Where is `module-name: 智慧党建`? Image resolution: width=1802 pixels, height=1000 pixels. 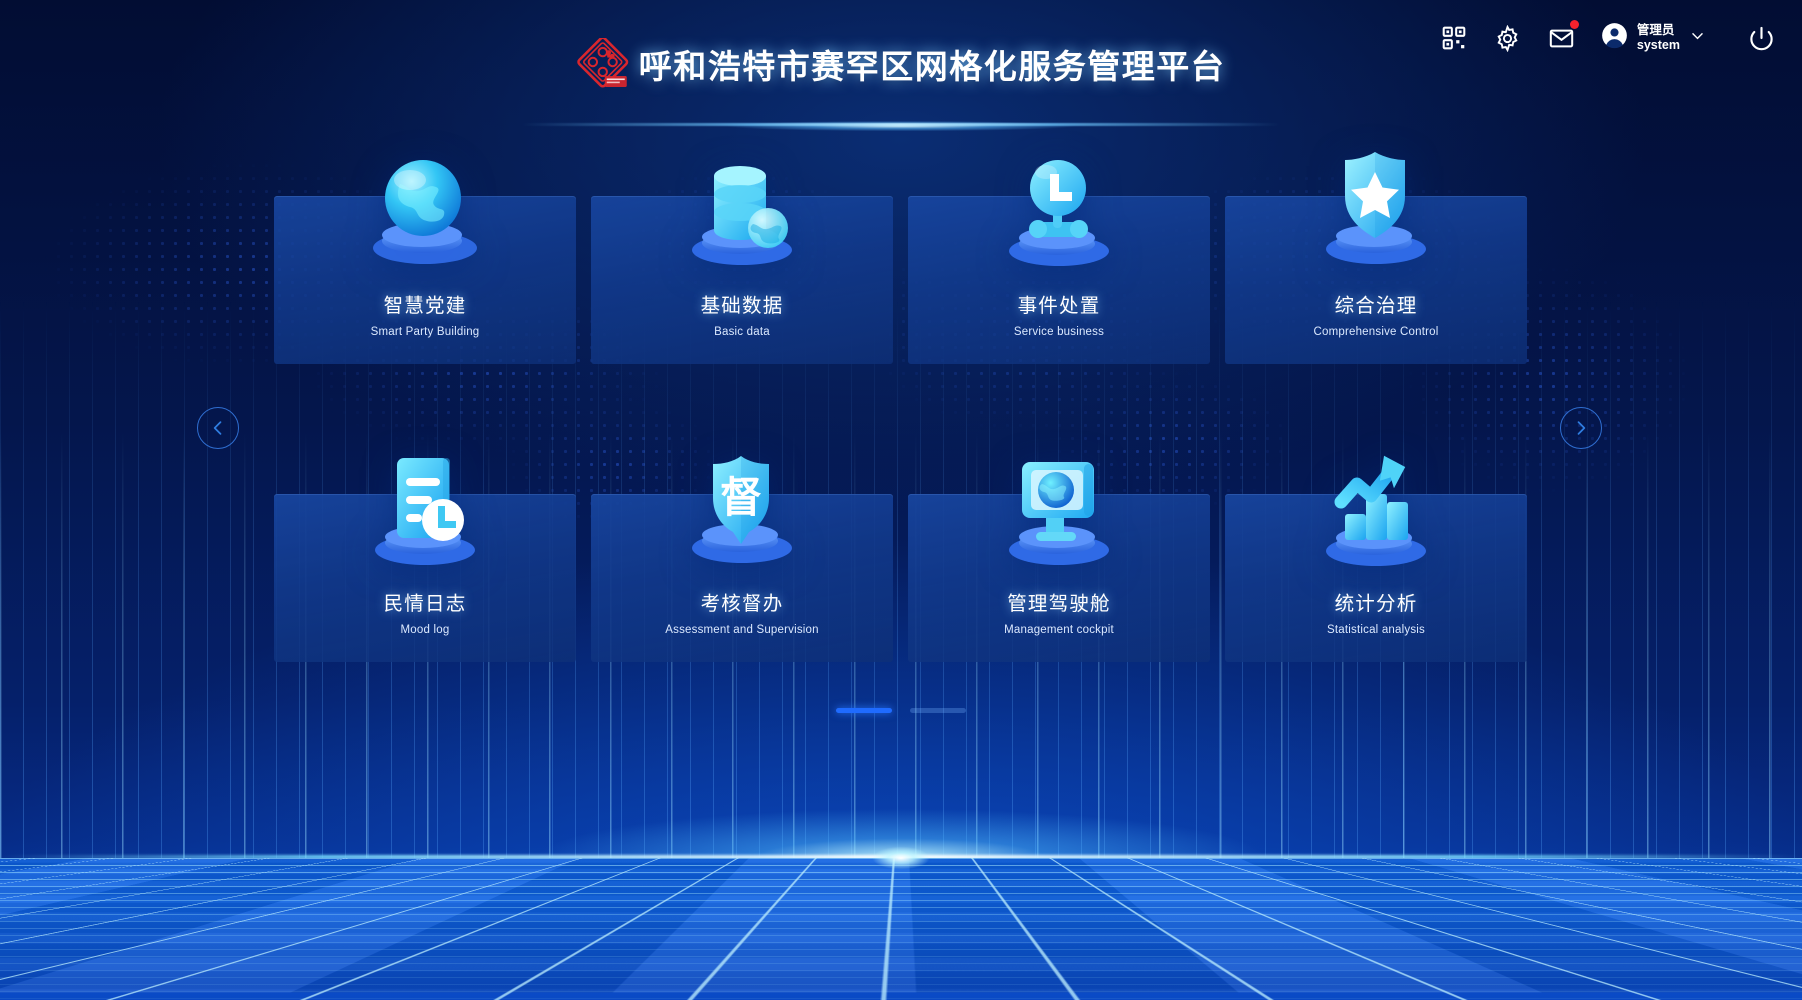 module-name: 智慧党建 is located at coordinates (425, 306).